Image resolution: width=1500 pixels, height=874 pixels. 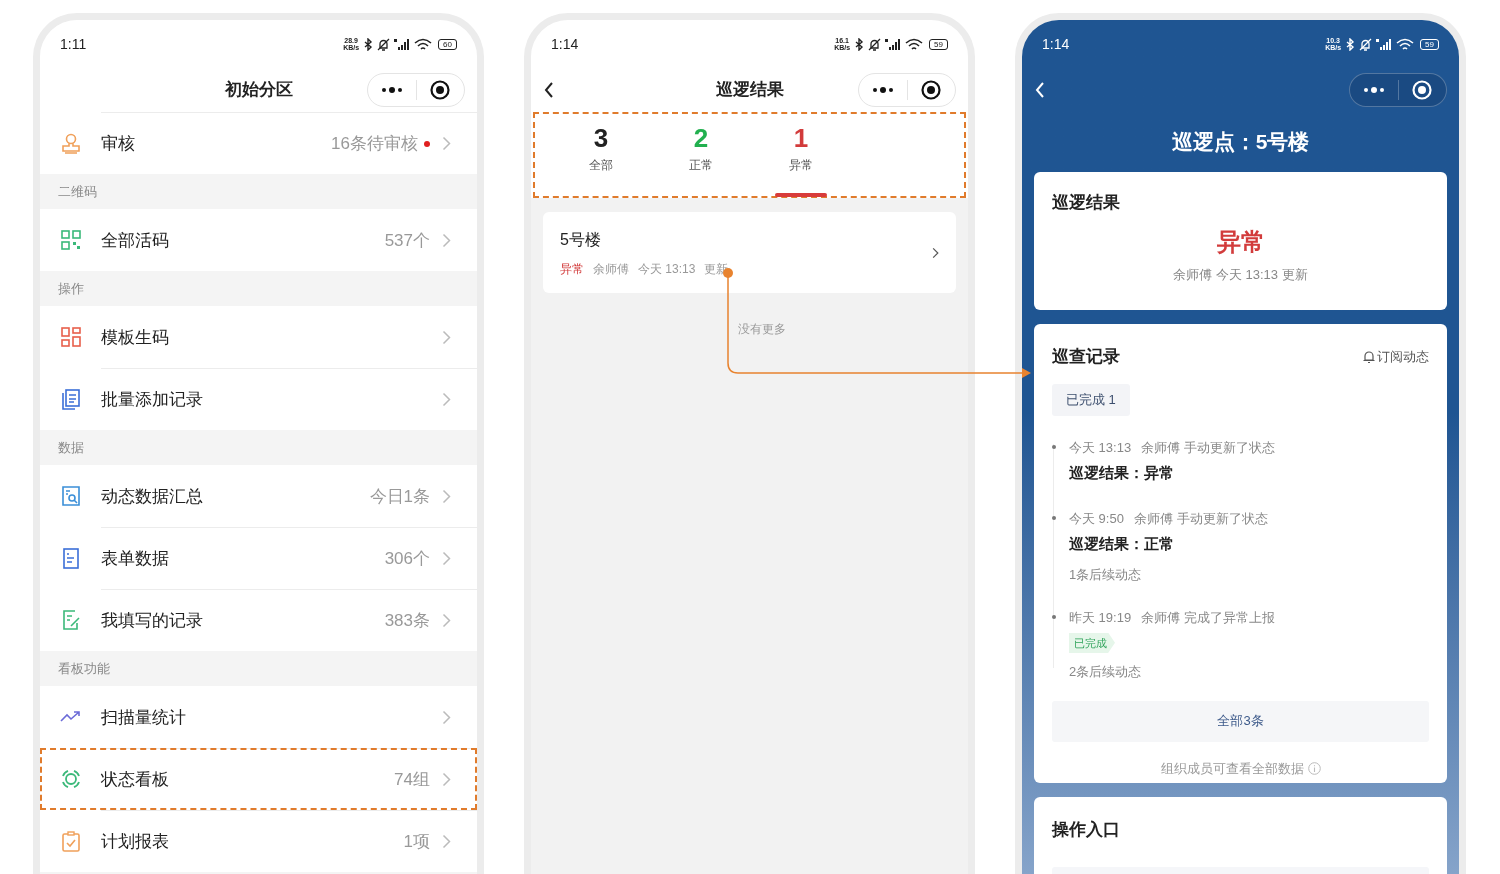 I want to click on section-header: 看板功能, so click(x=84, y=668).